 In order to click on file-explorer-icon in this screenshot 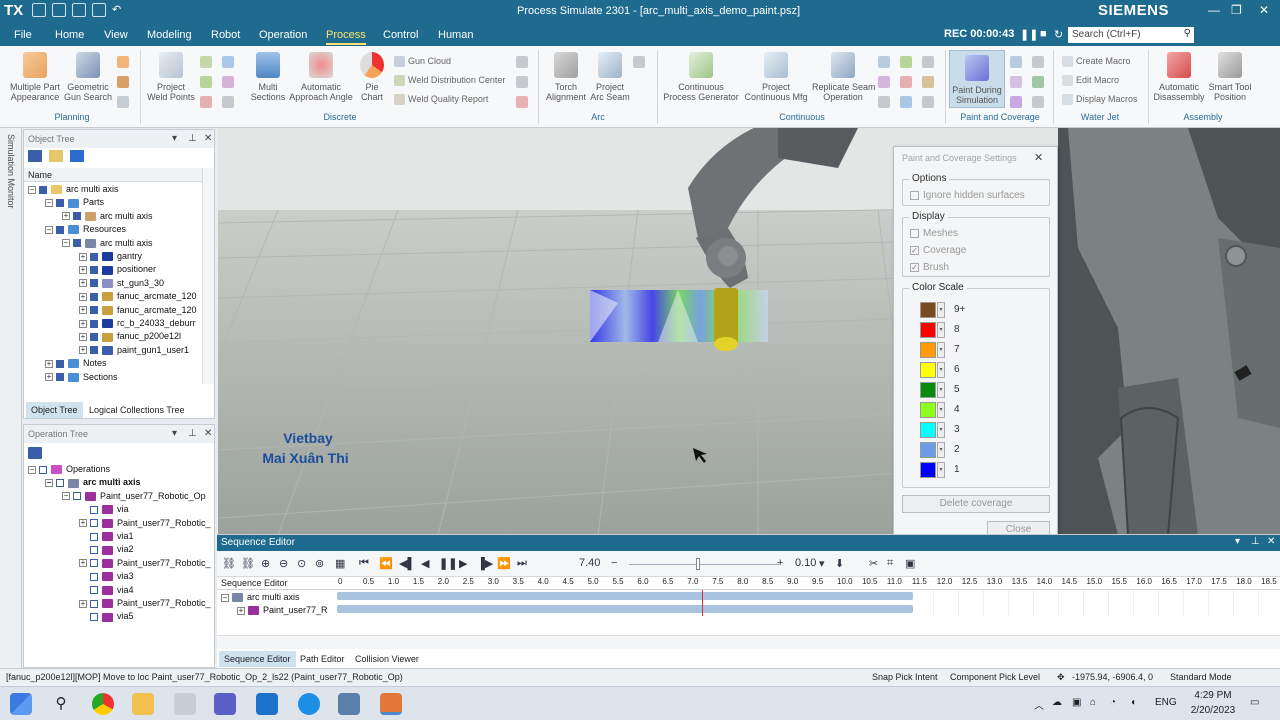, I will do `click(143, 704)`.